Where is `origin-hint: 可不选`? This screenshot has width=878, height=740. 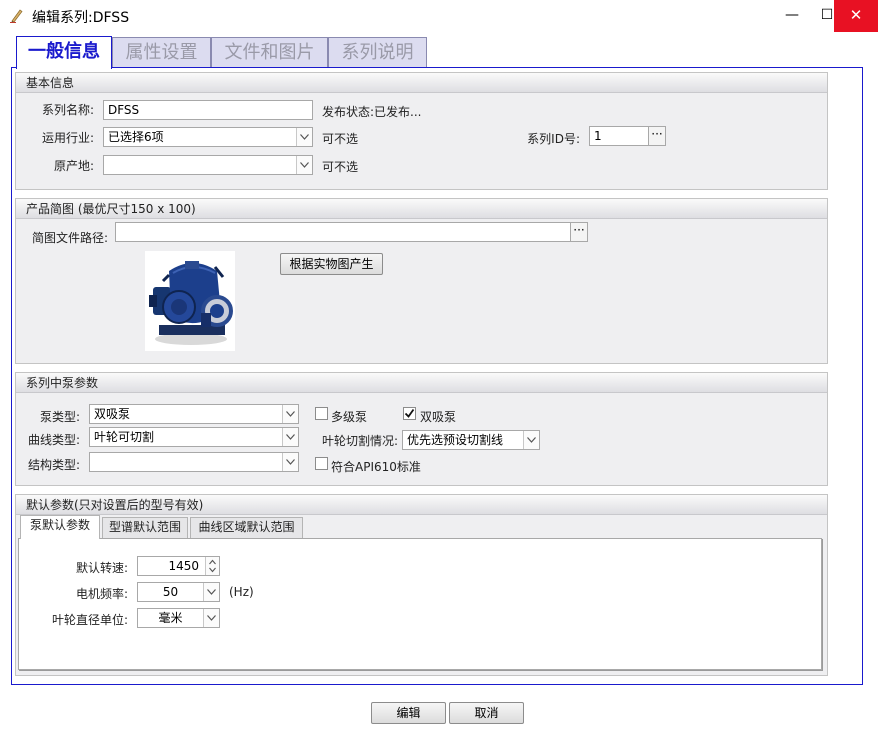
origin-hint: 可不选 is located at coordinates (340, 167).